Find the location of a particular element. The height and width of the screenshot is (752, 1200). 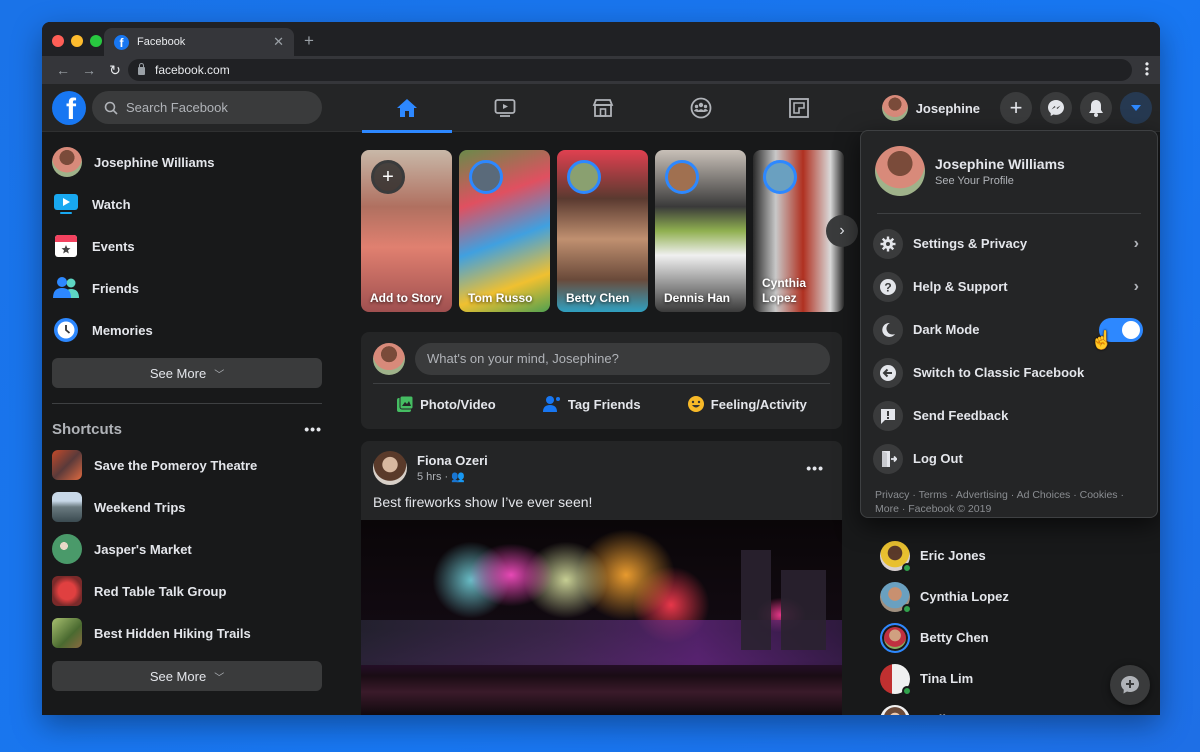

post-author-name: Fiona Ozeri is located at coordinates (611, 460).